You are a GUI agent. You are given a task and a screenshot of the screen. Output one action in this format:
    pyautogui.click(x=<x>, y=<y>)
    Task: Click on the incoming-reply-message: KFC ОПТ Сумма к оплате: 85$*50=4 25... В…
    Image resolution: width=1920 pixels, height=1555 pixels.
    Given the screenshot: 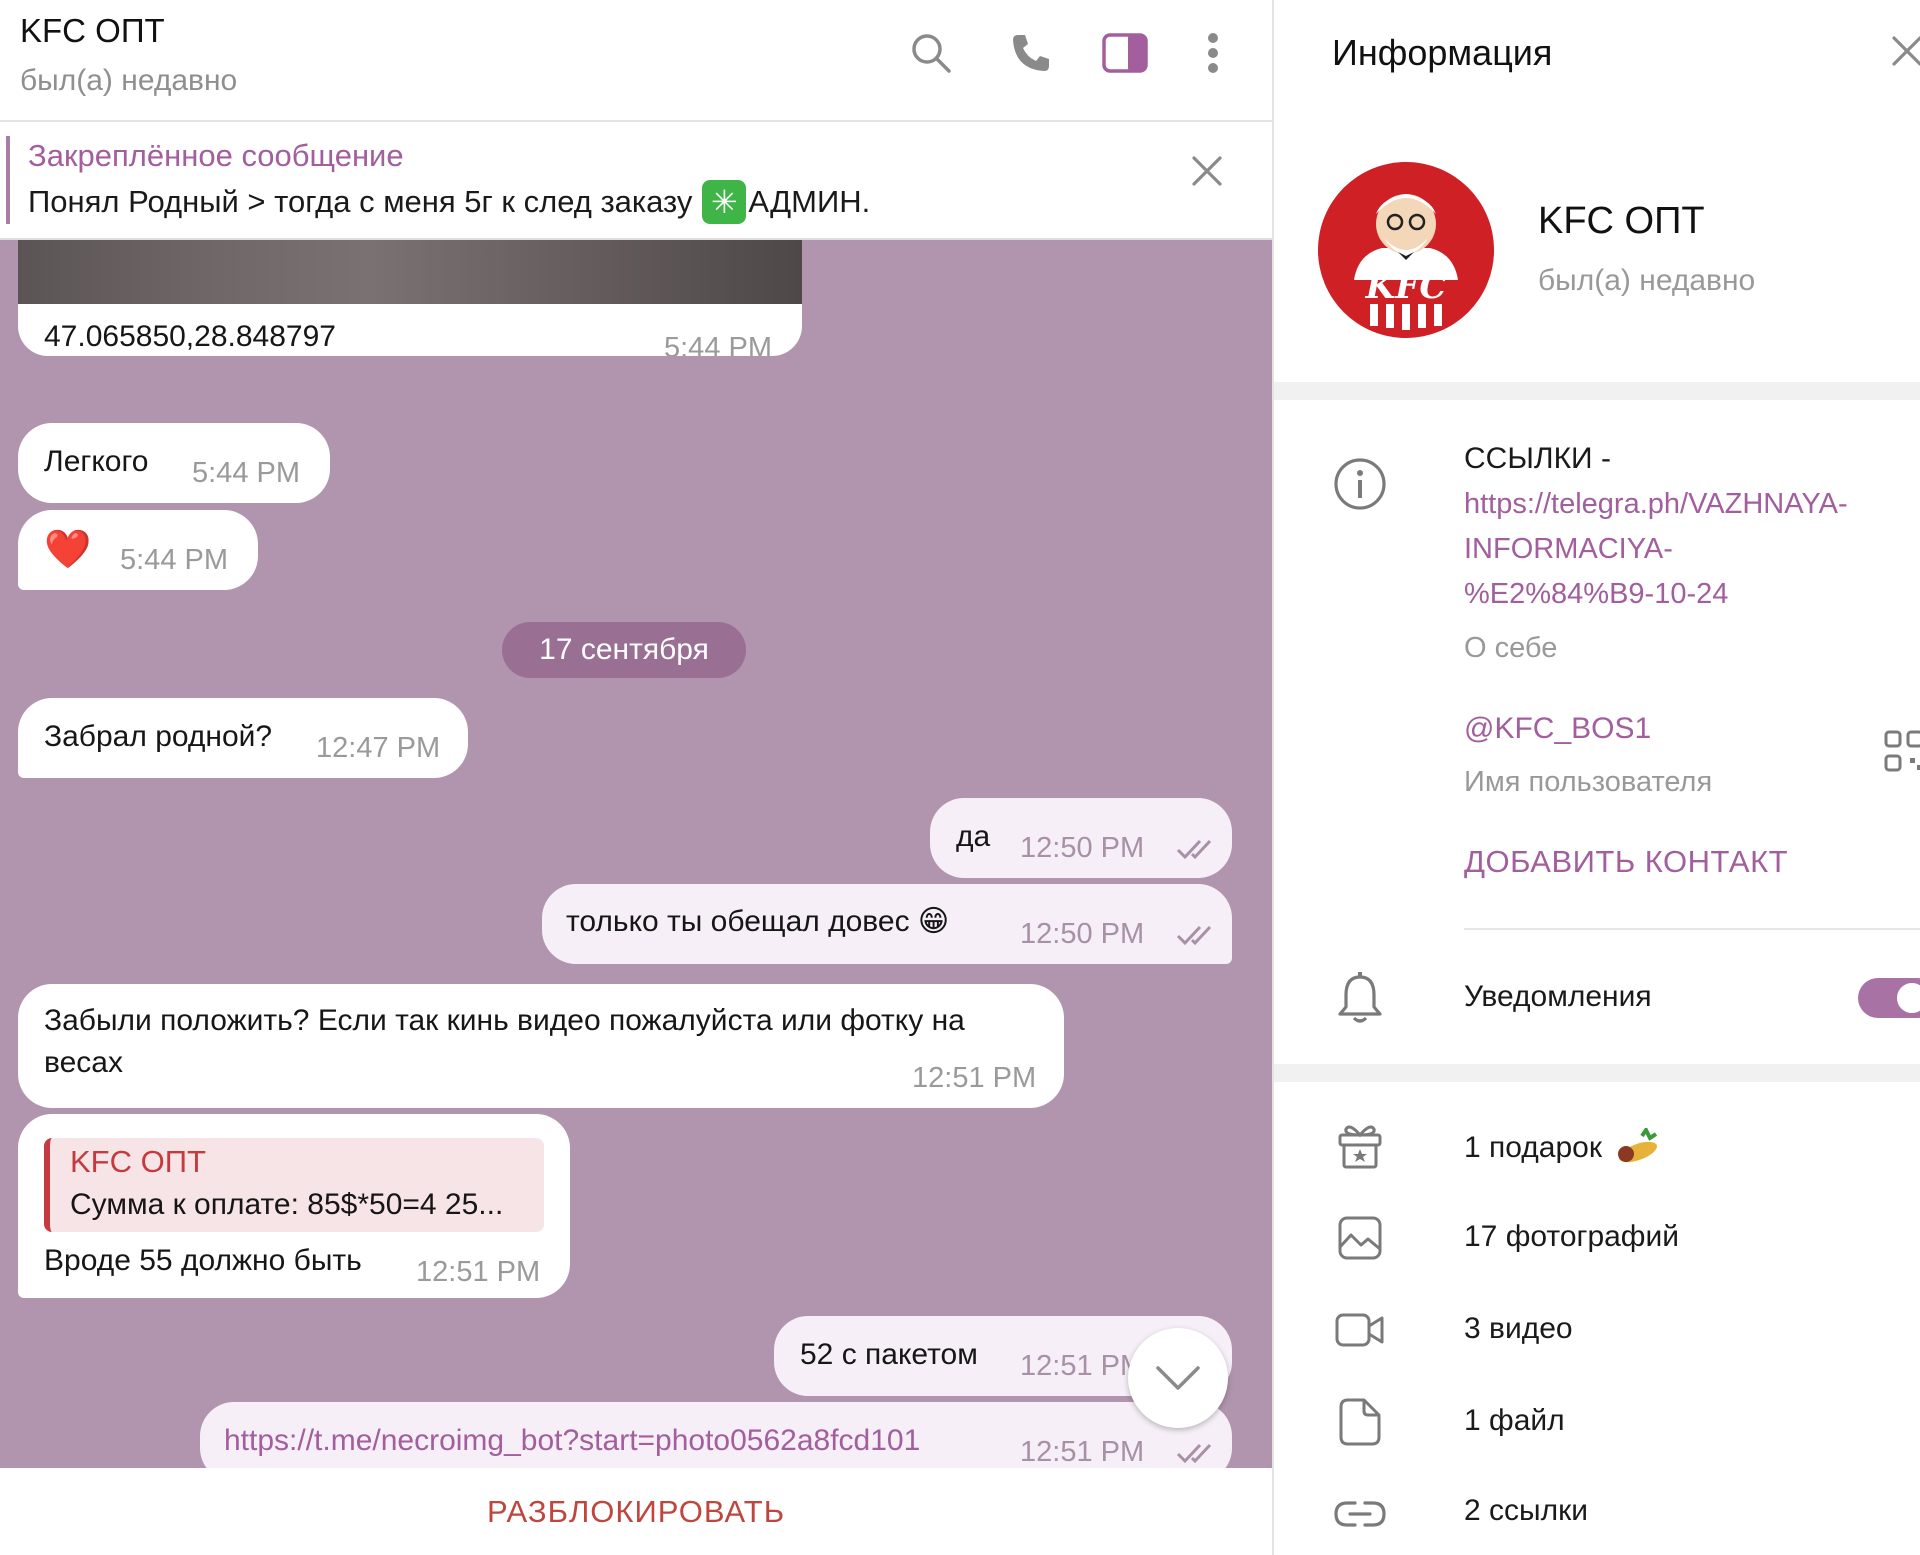 What is the action you would take?
    pyautogui.click(x=294, y=1206)
    